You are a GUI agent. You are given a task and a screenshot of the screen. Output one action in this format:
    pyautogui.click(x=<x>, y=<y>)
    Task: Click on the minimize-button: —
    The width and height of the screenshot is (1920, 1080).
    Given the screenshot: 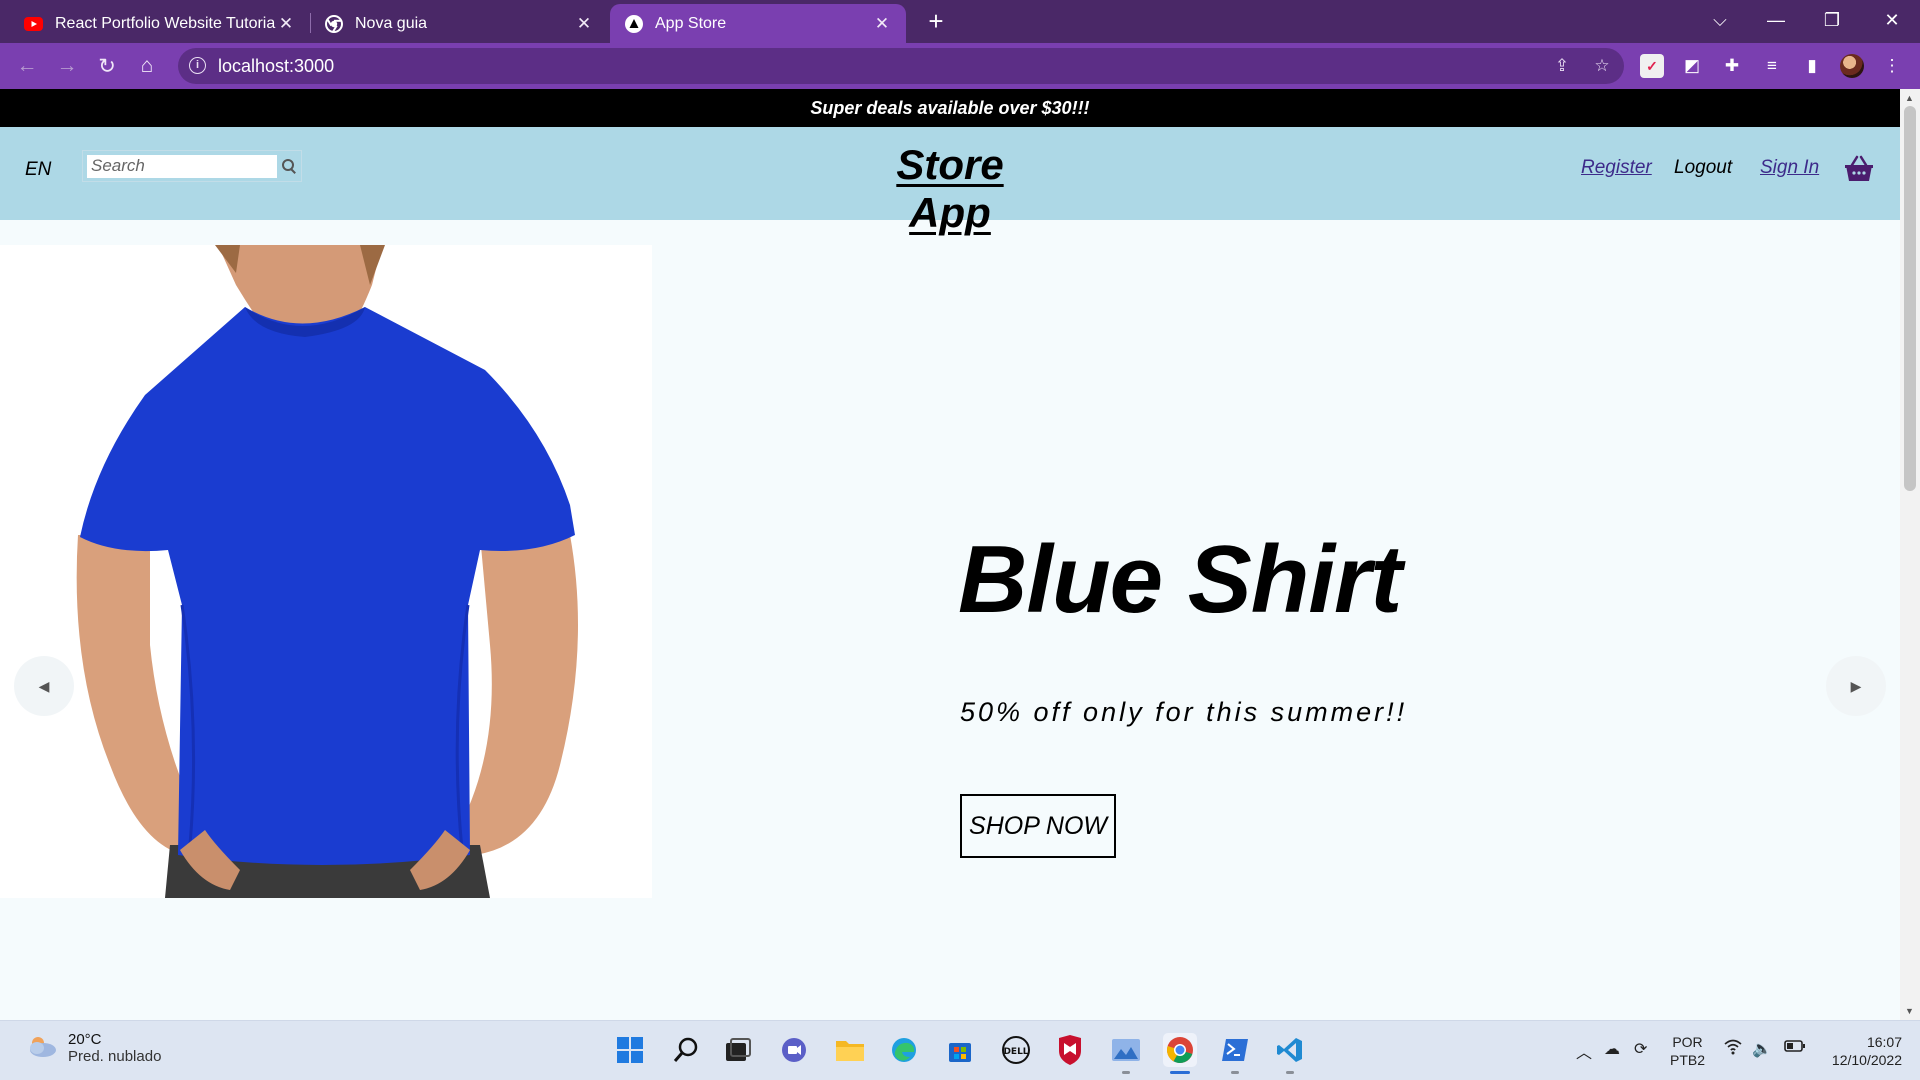 What is the action you would take?
    pyautogui.click(x=1776, y=20)
    